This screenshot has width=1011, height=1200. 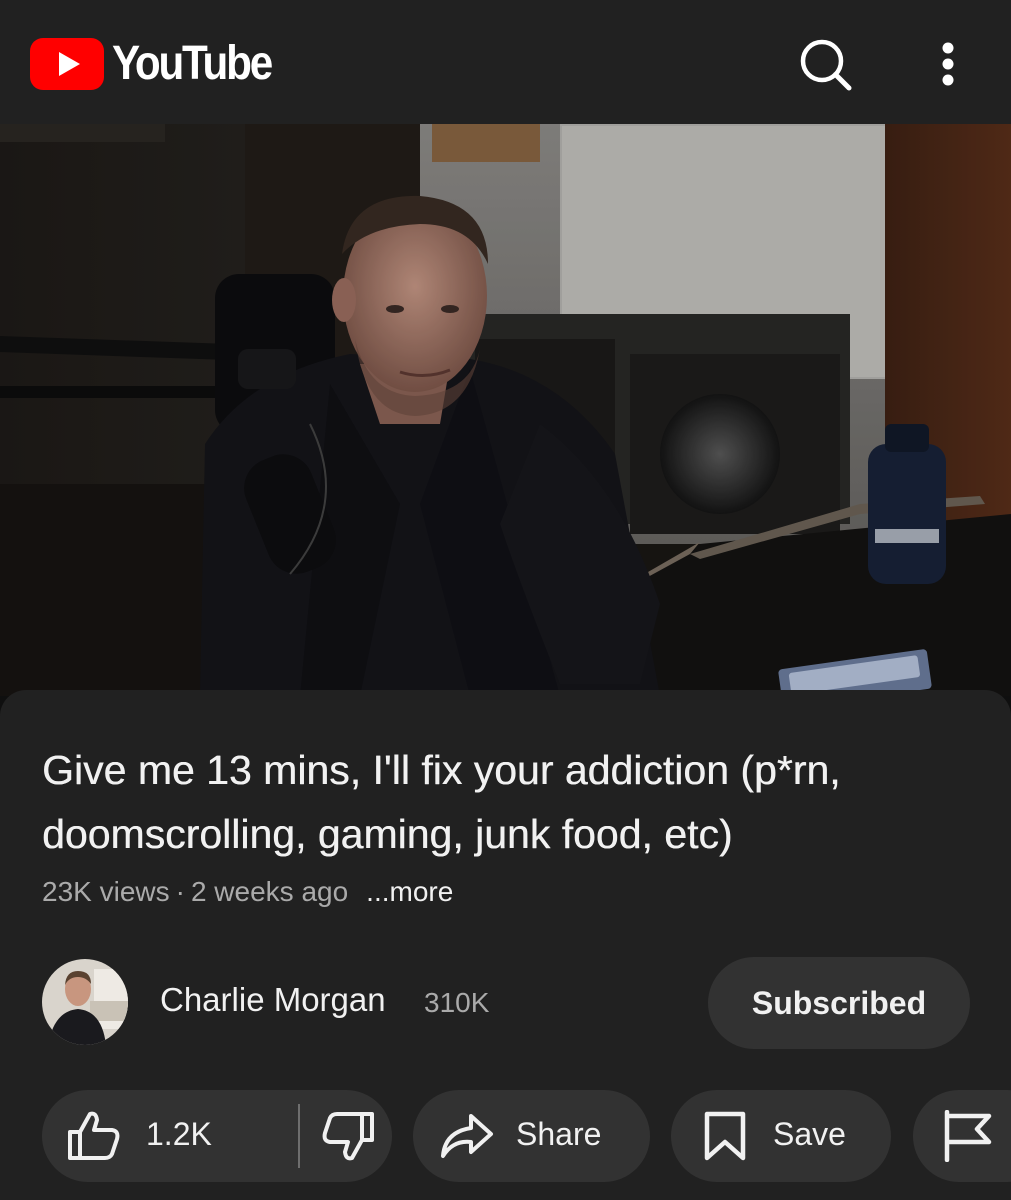 I want to click on like-dislike-group: 1.2K, so click(x=217, y=1136).